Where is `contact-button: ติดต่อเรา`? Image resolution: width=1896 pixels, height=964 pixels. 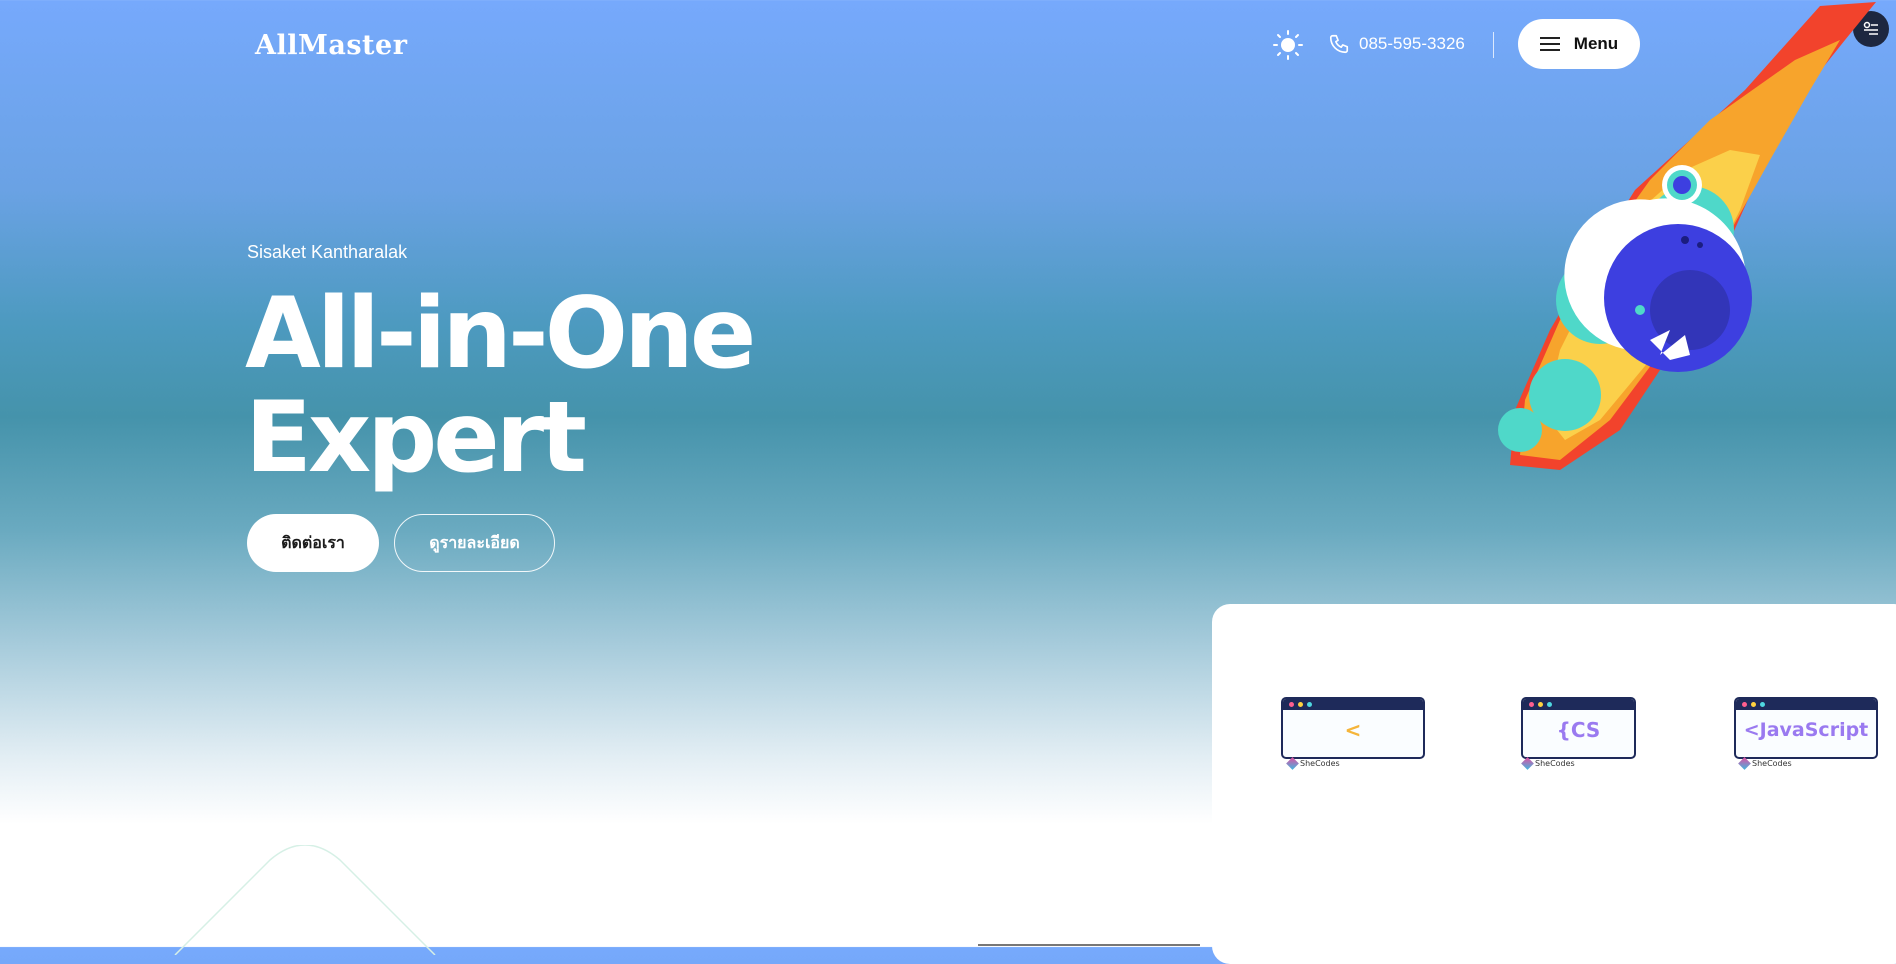 contact-button: ติดต่อเรา is located at coordinates (313, 543).